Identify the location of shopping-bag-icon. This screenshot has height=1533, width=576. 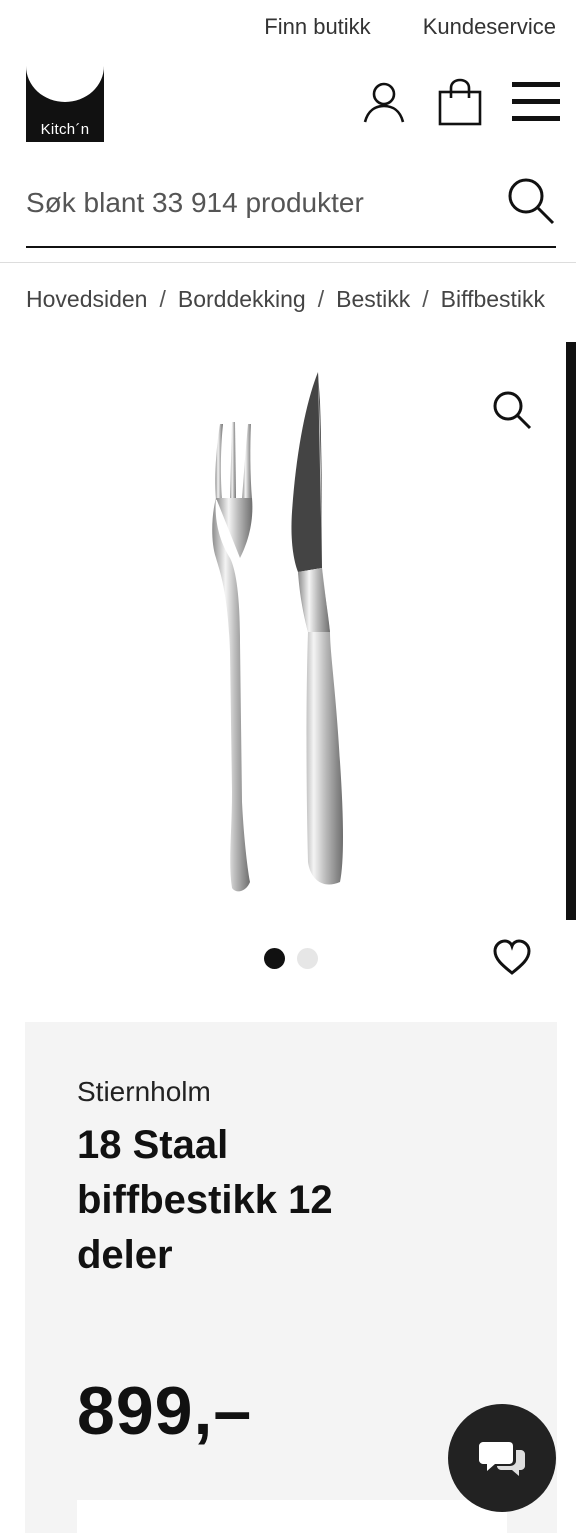
(460, 102).